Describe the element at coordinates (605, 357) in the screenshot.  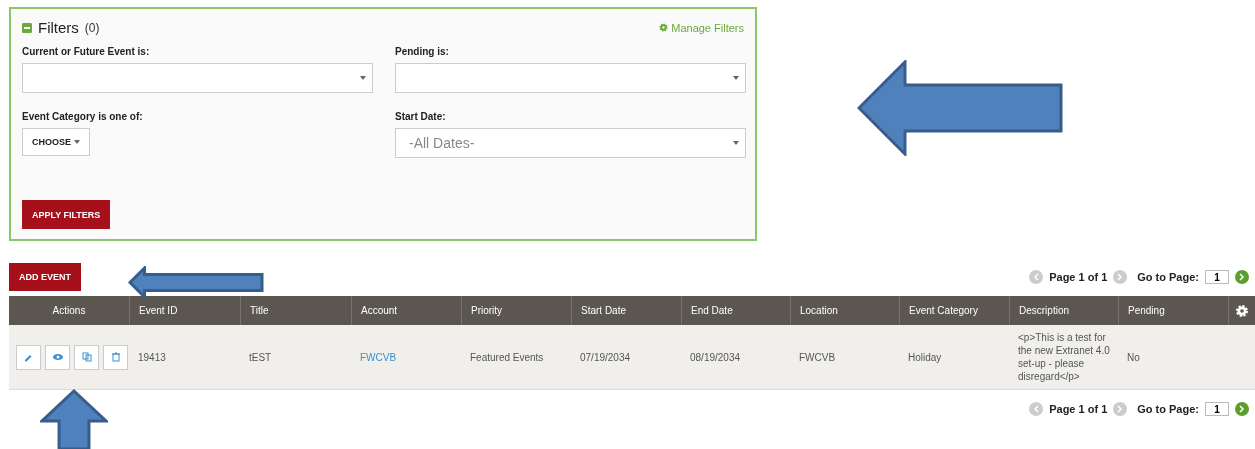
I see `table-cell: 07/19/2034` at that location.